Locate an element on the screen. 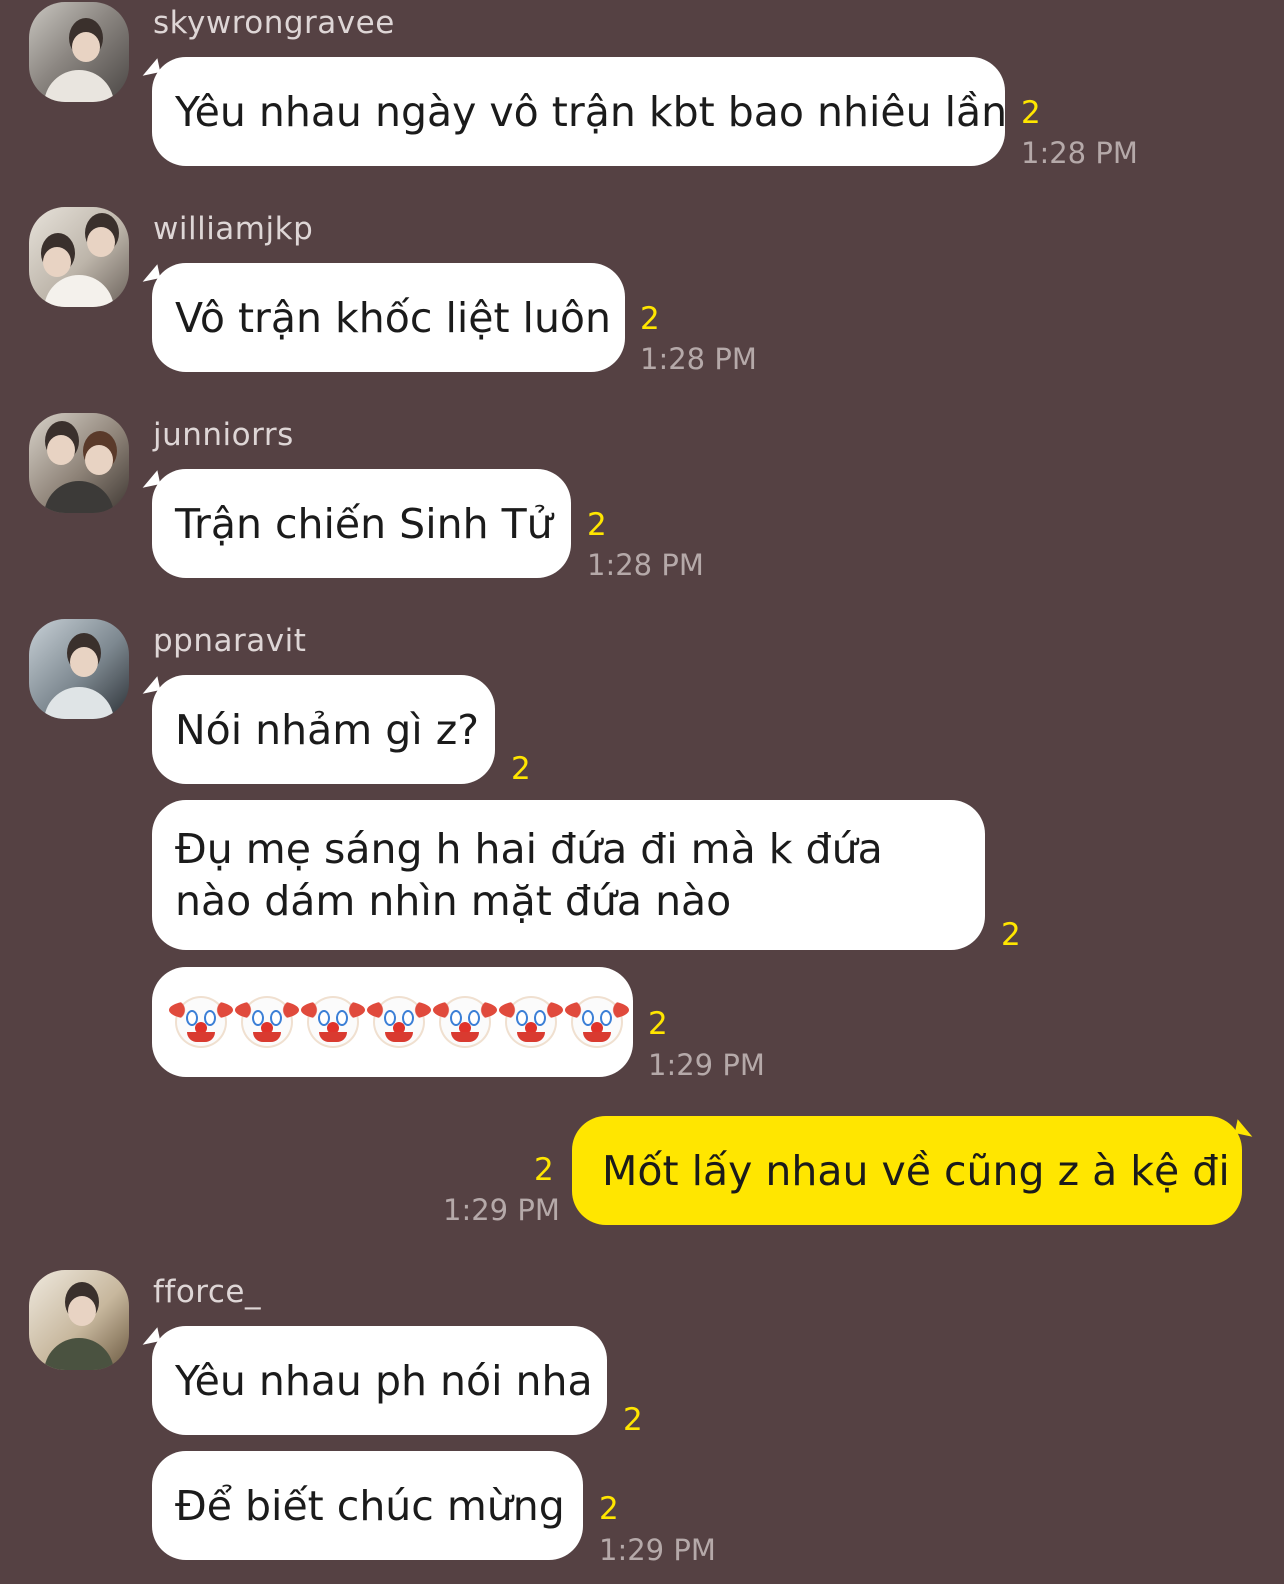 The image size is (1284, 1584). avatar-fforce is located at coordinates (79, 1320).